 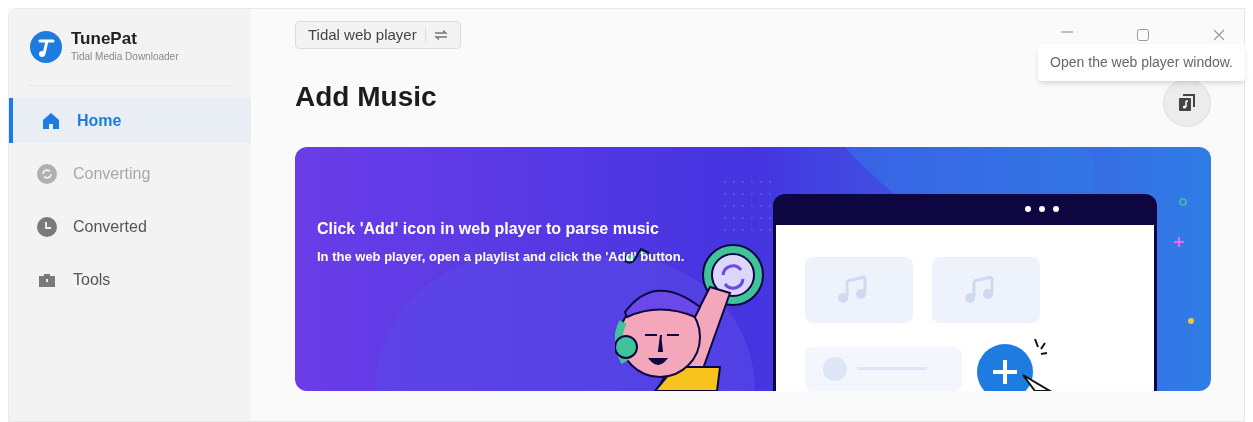 I want to click on banner-text: In the web player, open a playlist and click the 'Add' button., so click(x=501, y=257).